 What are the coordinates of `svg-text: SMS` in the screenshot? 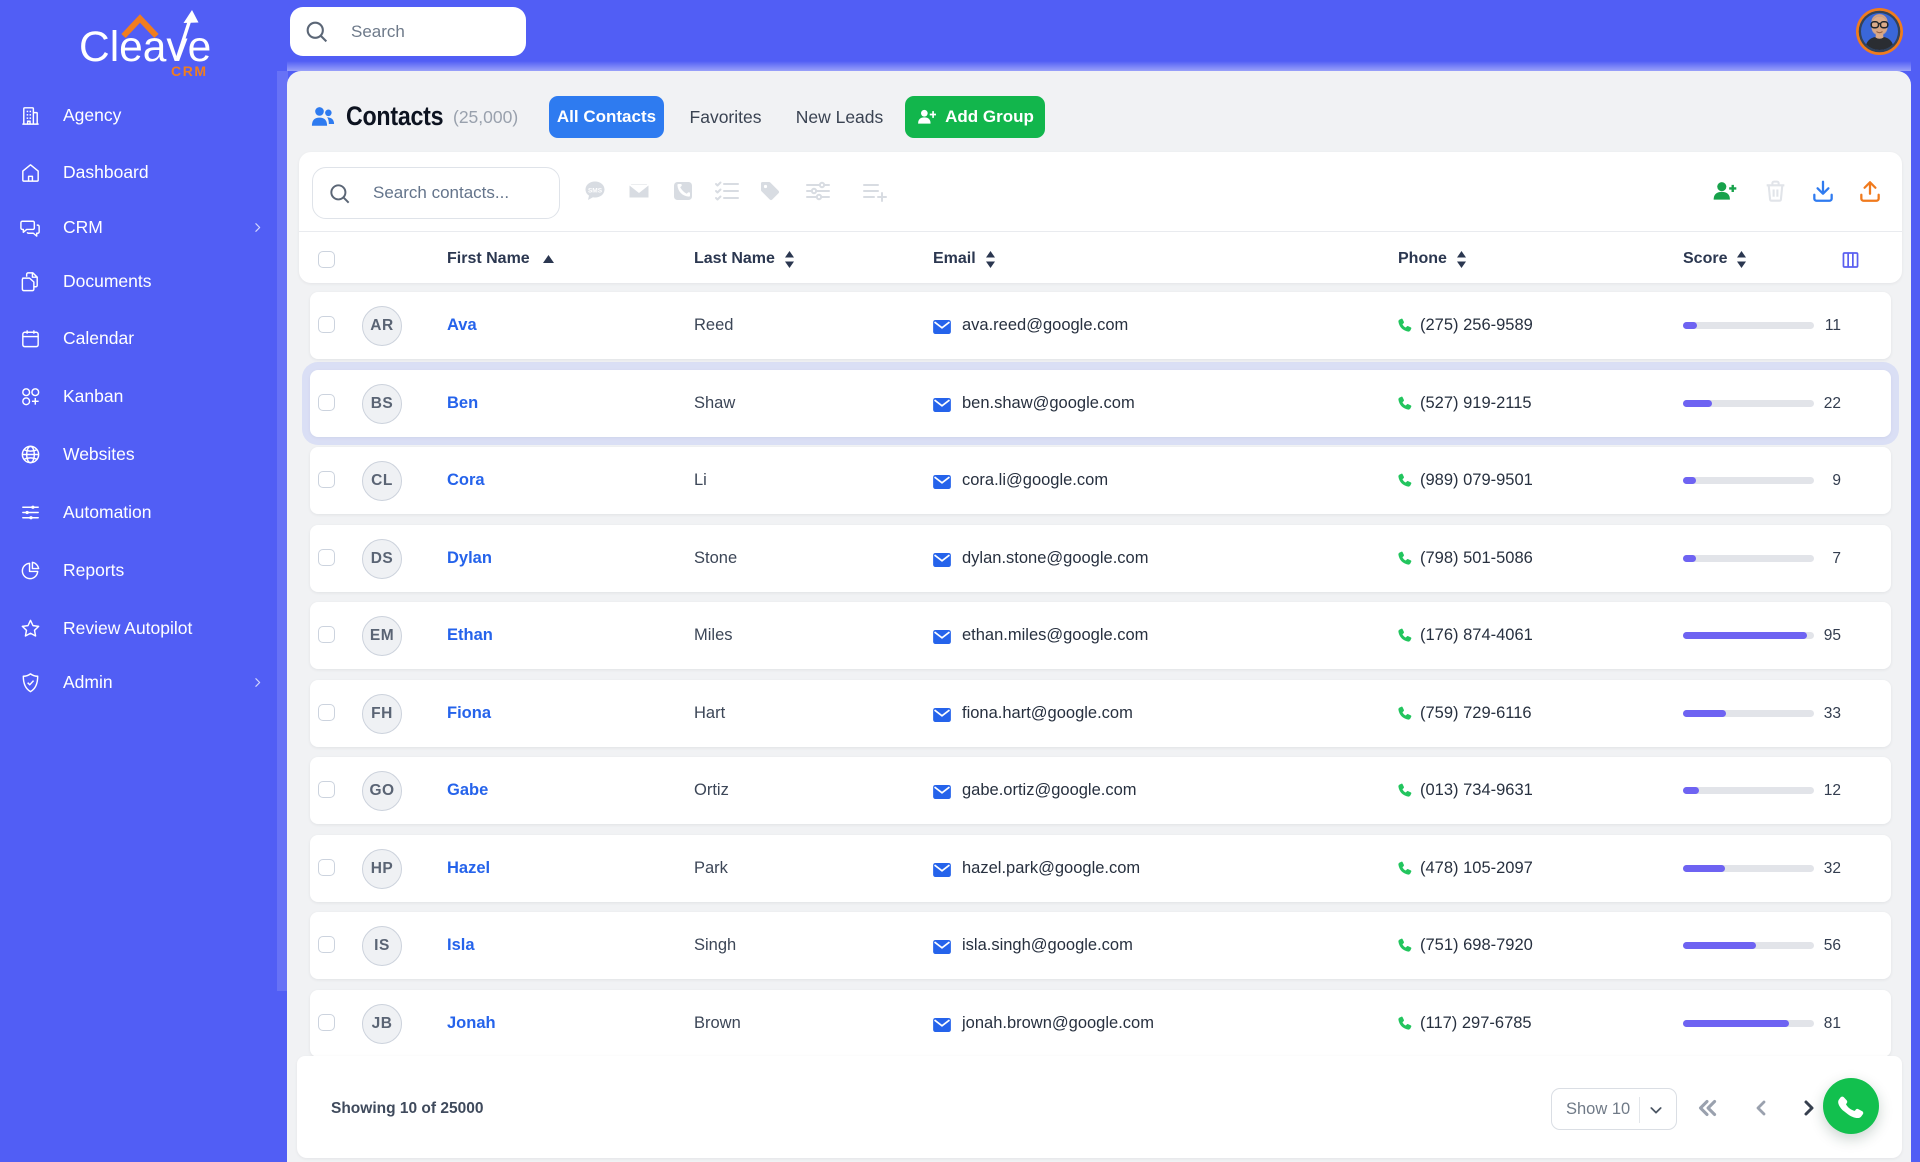 It's located at (595, 191).